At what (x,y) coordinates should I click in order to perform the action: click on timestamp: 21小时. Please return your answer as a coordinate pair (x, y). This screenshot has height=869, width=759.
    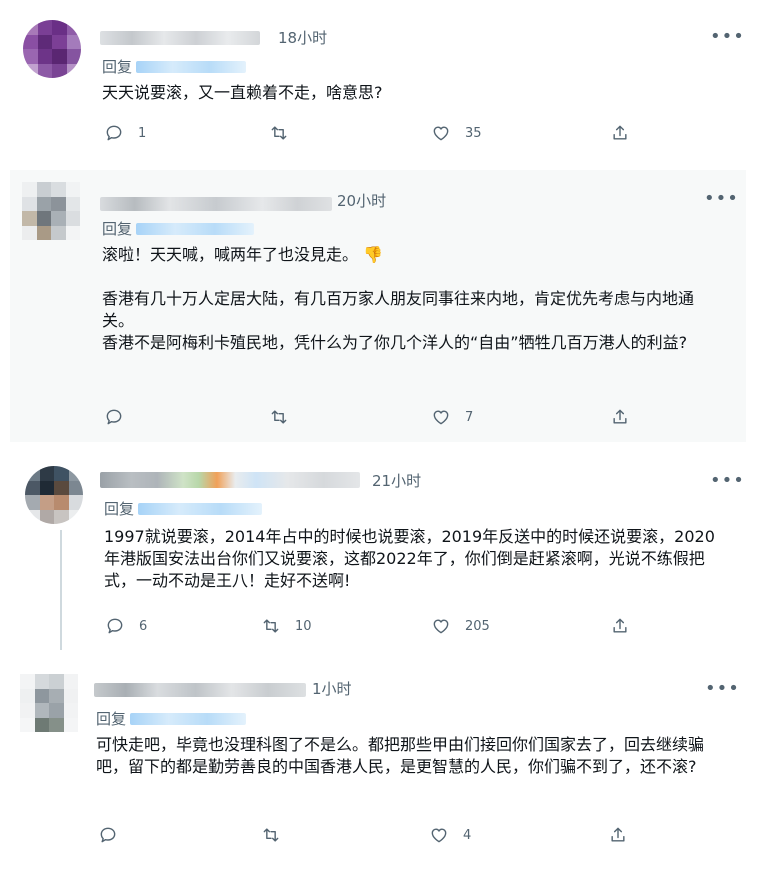
    Looking at the image, I should click on (396, 480).